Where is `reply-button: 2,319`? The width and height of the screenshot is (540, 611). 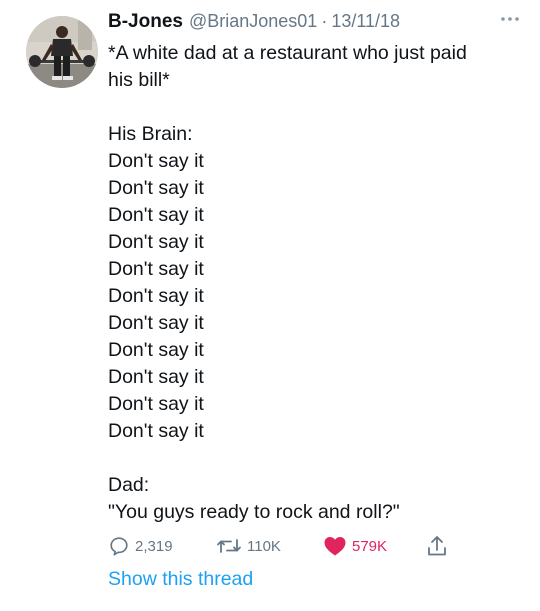
reply-button: 2,319 is located at coordinates (140, 546).